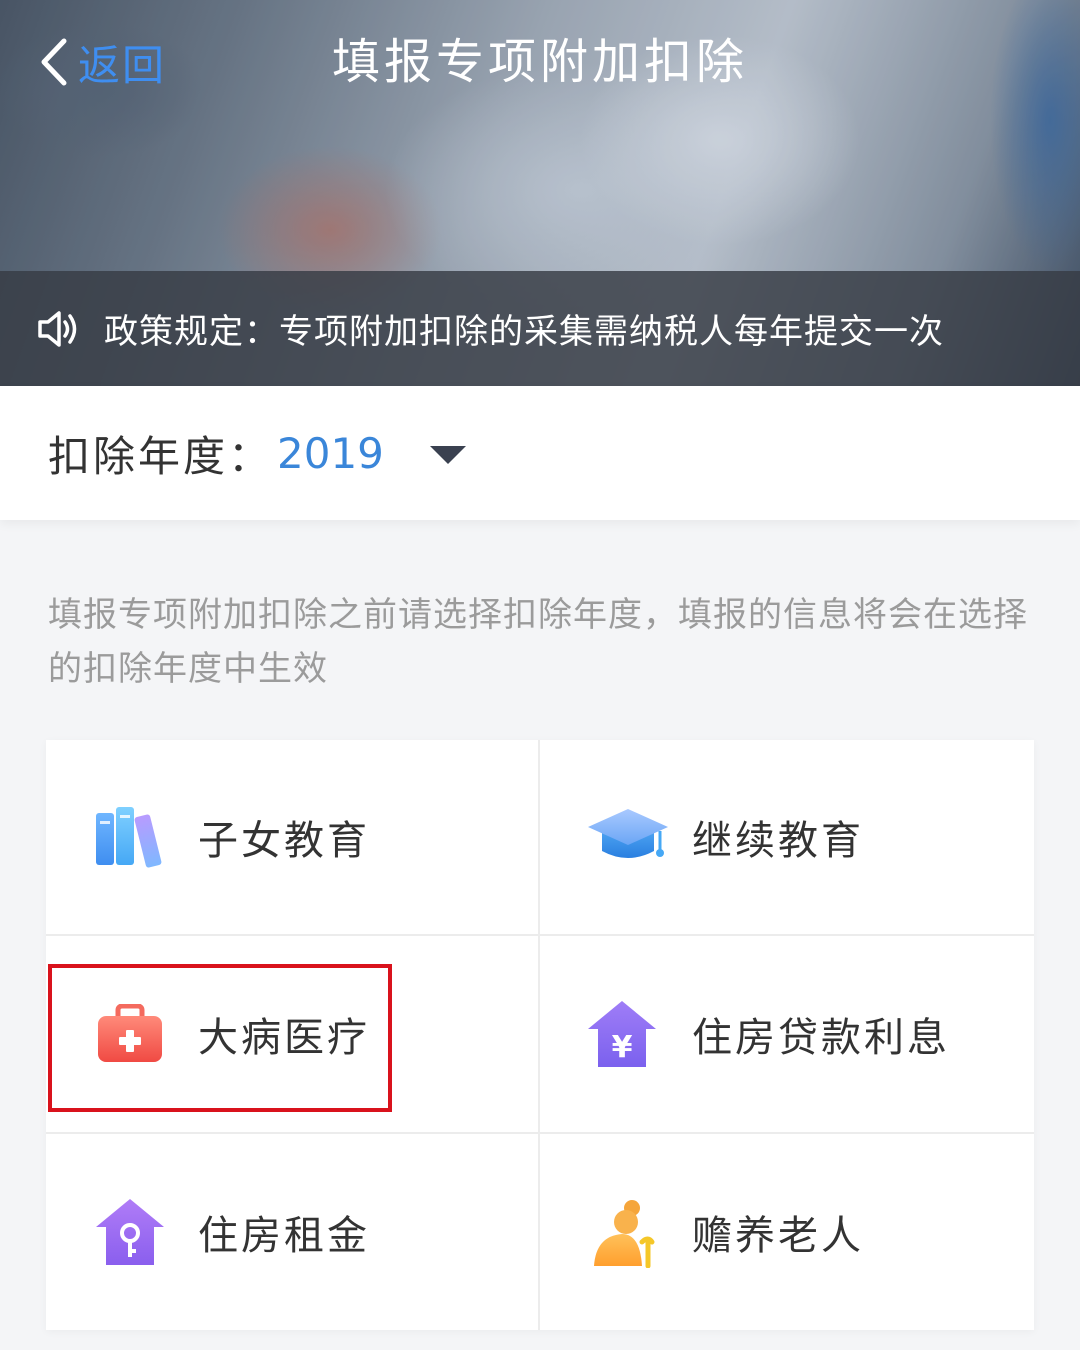 This screenshot has width=1080, height=1350. Describe the element at coordinates (538, 642) in the screenshot. I see `hint-text: 填报专项附加扣除之前请选择扣除年度，填报的信息将会在选择的扣除年度中生效` at that location.